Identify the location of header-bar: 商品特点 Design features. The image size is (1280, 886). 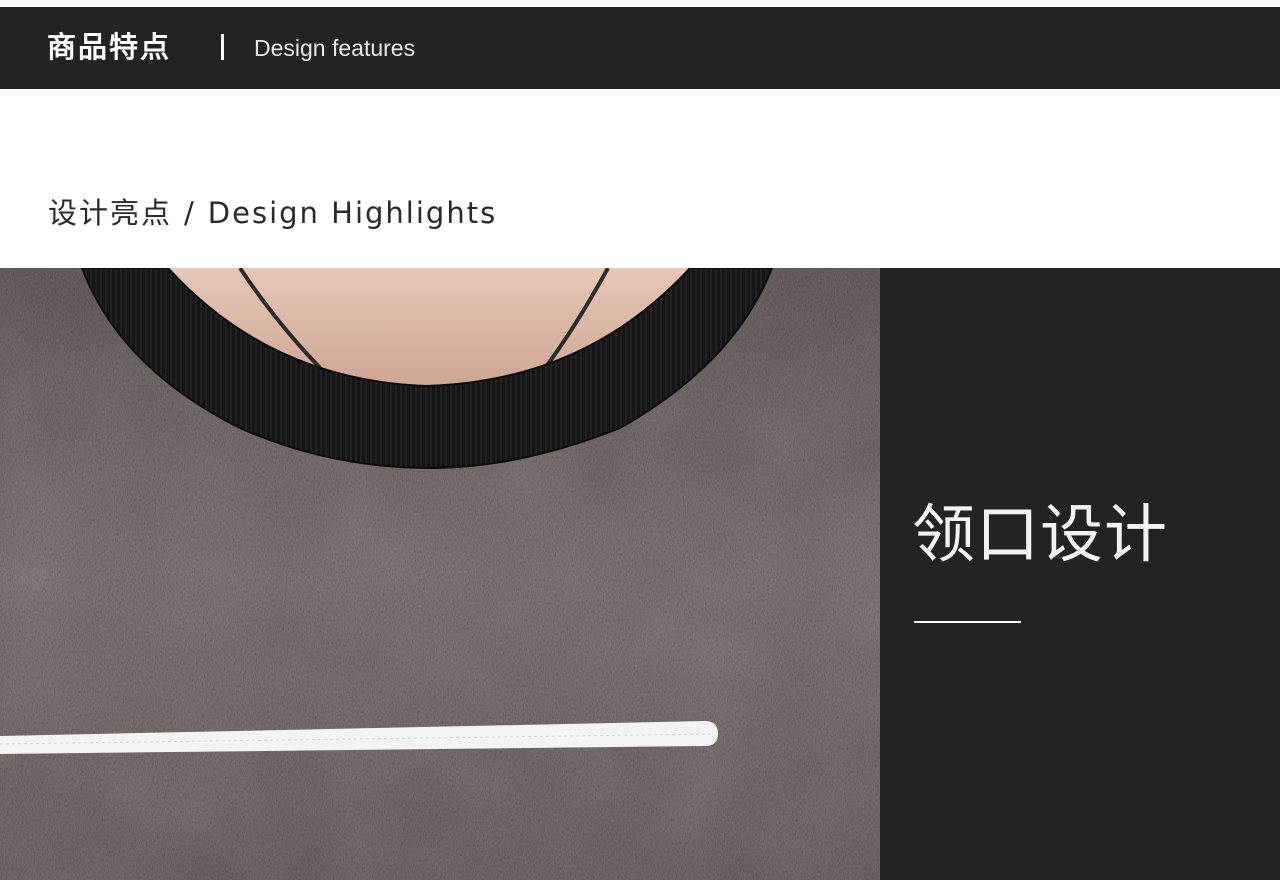
(640, 48).